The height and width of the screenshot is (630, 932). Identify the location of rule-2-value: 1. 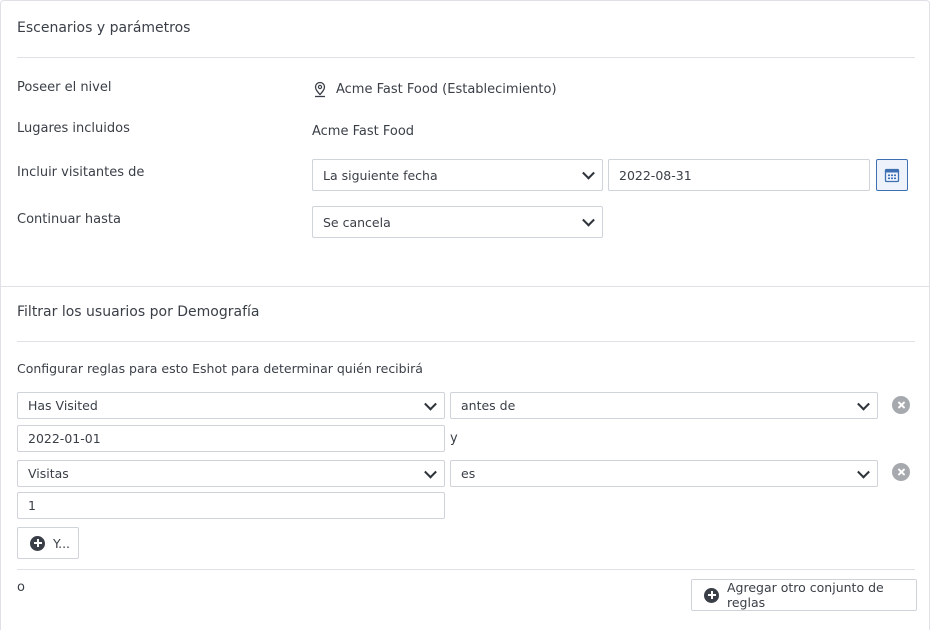
(32, 505).